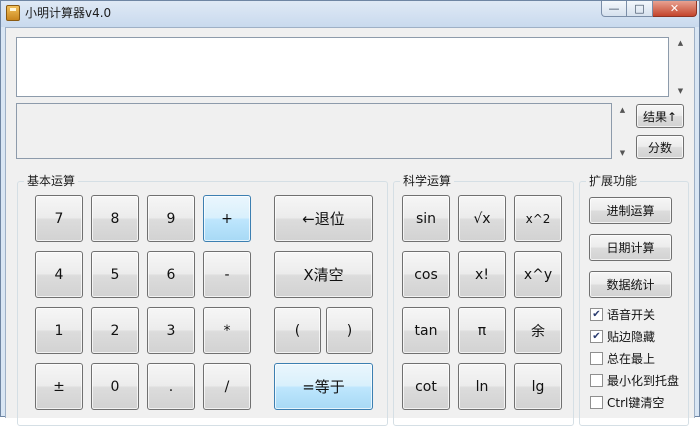 This screenshot has width=700, height=426. I want to click on ctrl-clear-label: Ctrl键清空, so click(636, 403).